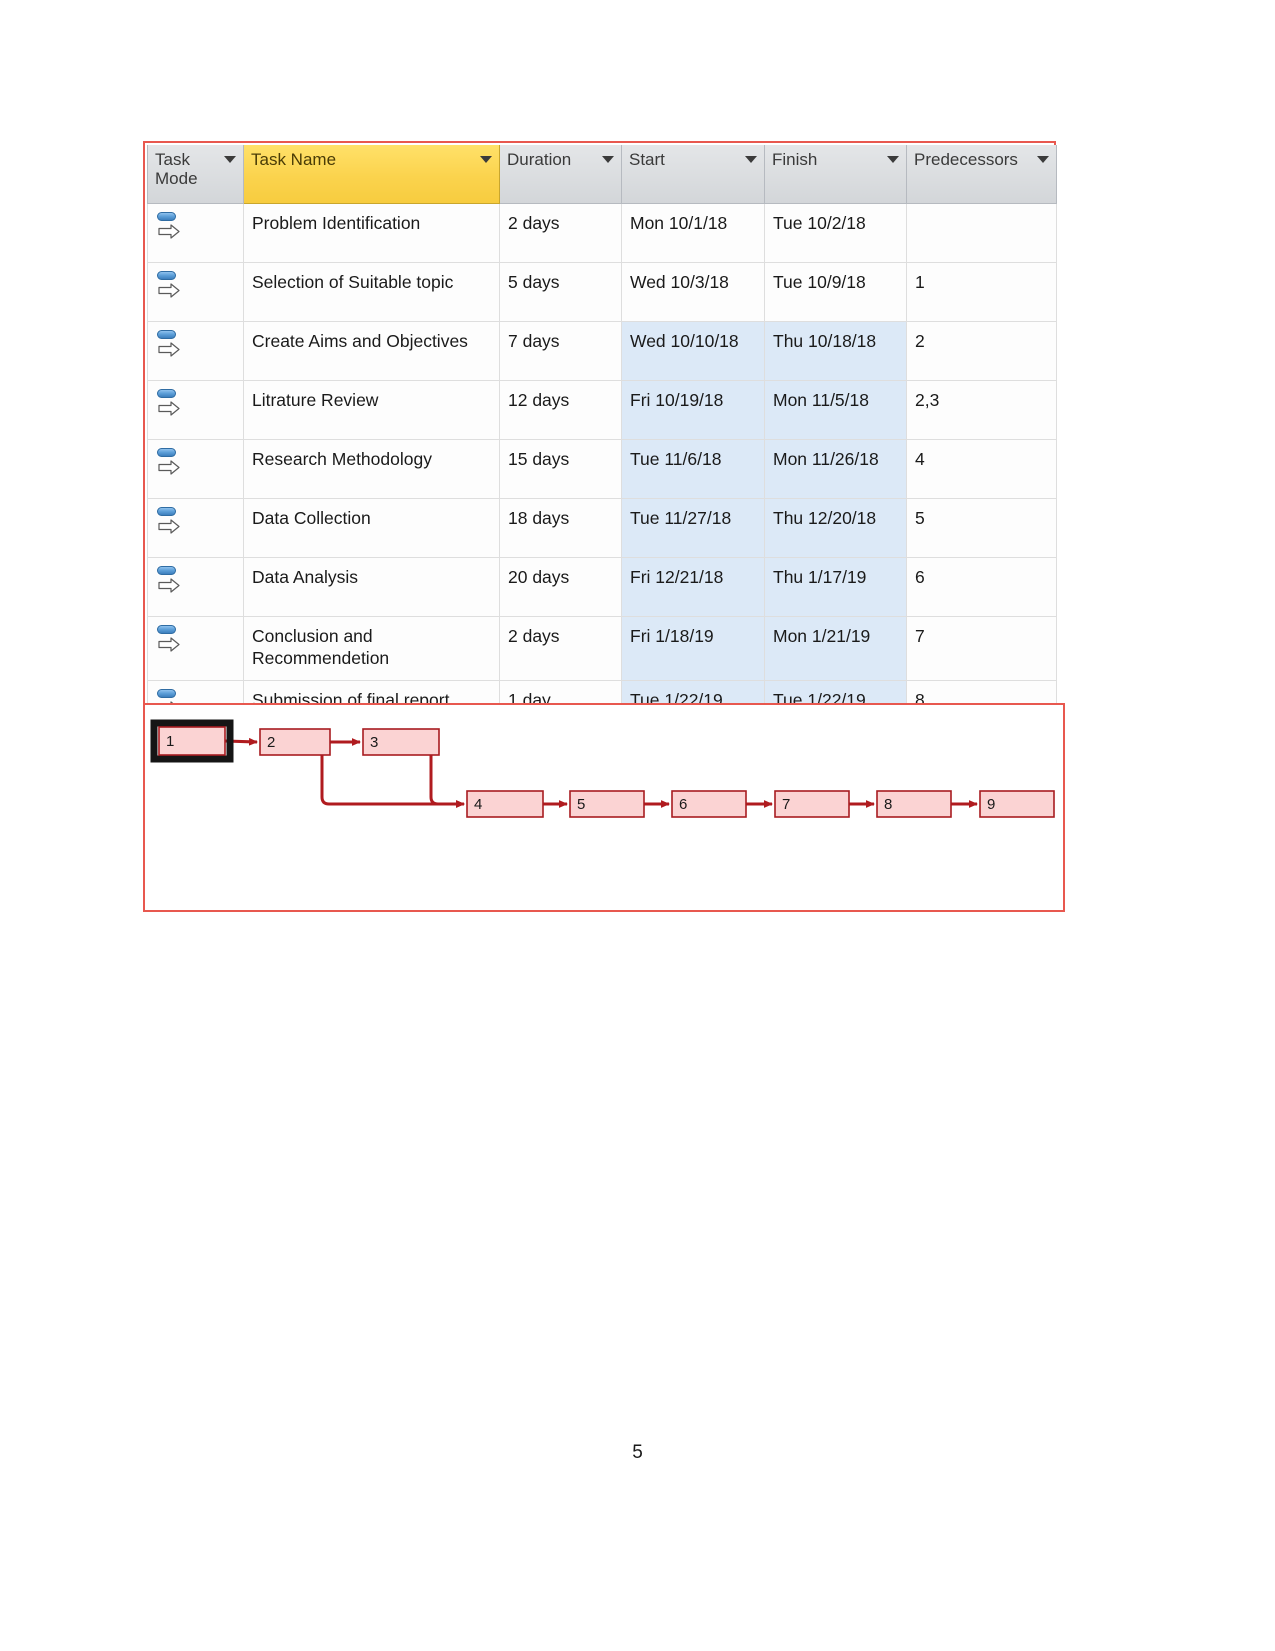 The width and height of the screenshot is (1275, 1651). Describe the element at coordinates (693, 648) in the screenshot. I see `cell-start: Fri 1/18/19` at that location.